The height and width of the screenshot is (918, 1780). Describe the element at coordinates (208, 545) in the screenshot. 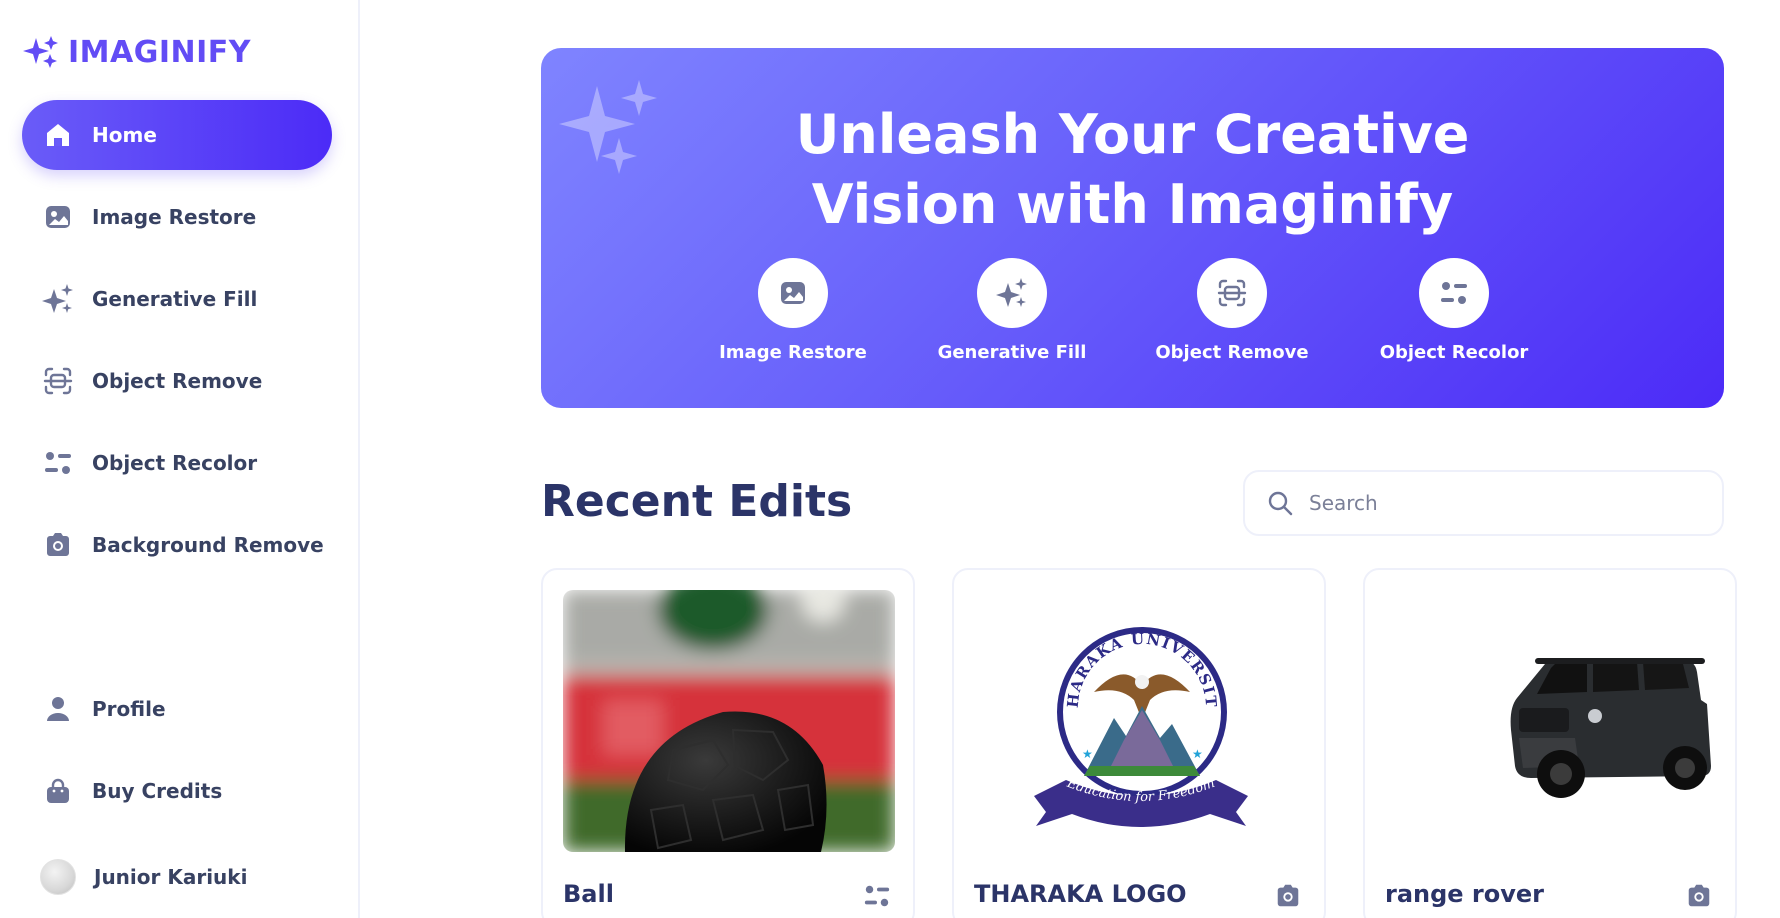

I see `sidebar-item-label: Background Remove` at that location.